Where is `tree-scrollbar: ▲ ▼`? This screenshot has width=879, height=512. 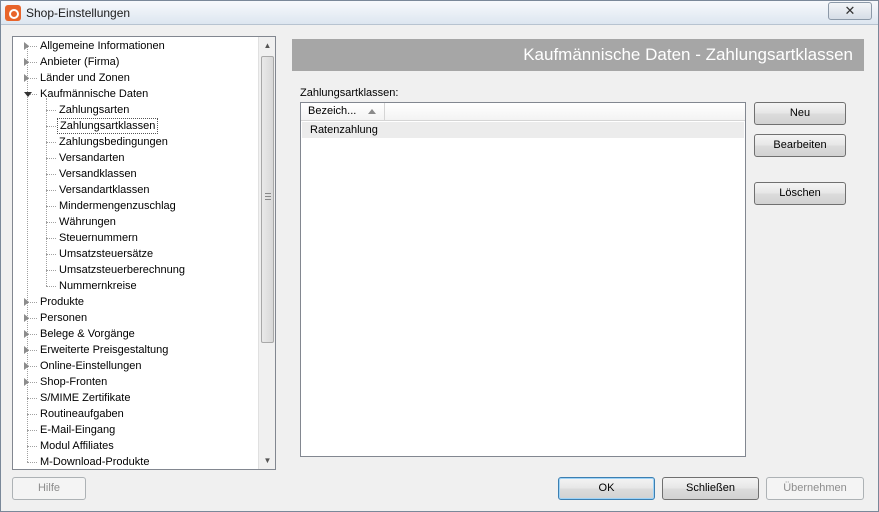
tree-scrollbar: ▲ ▼ is located at coordinates (266, 253).